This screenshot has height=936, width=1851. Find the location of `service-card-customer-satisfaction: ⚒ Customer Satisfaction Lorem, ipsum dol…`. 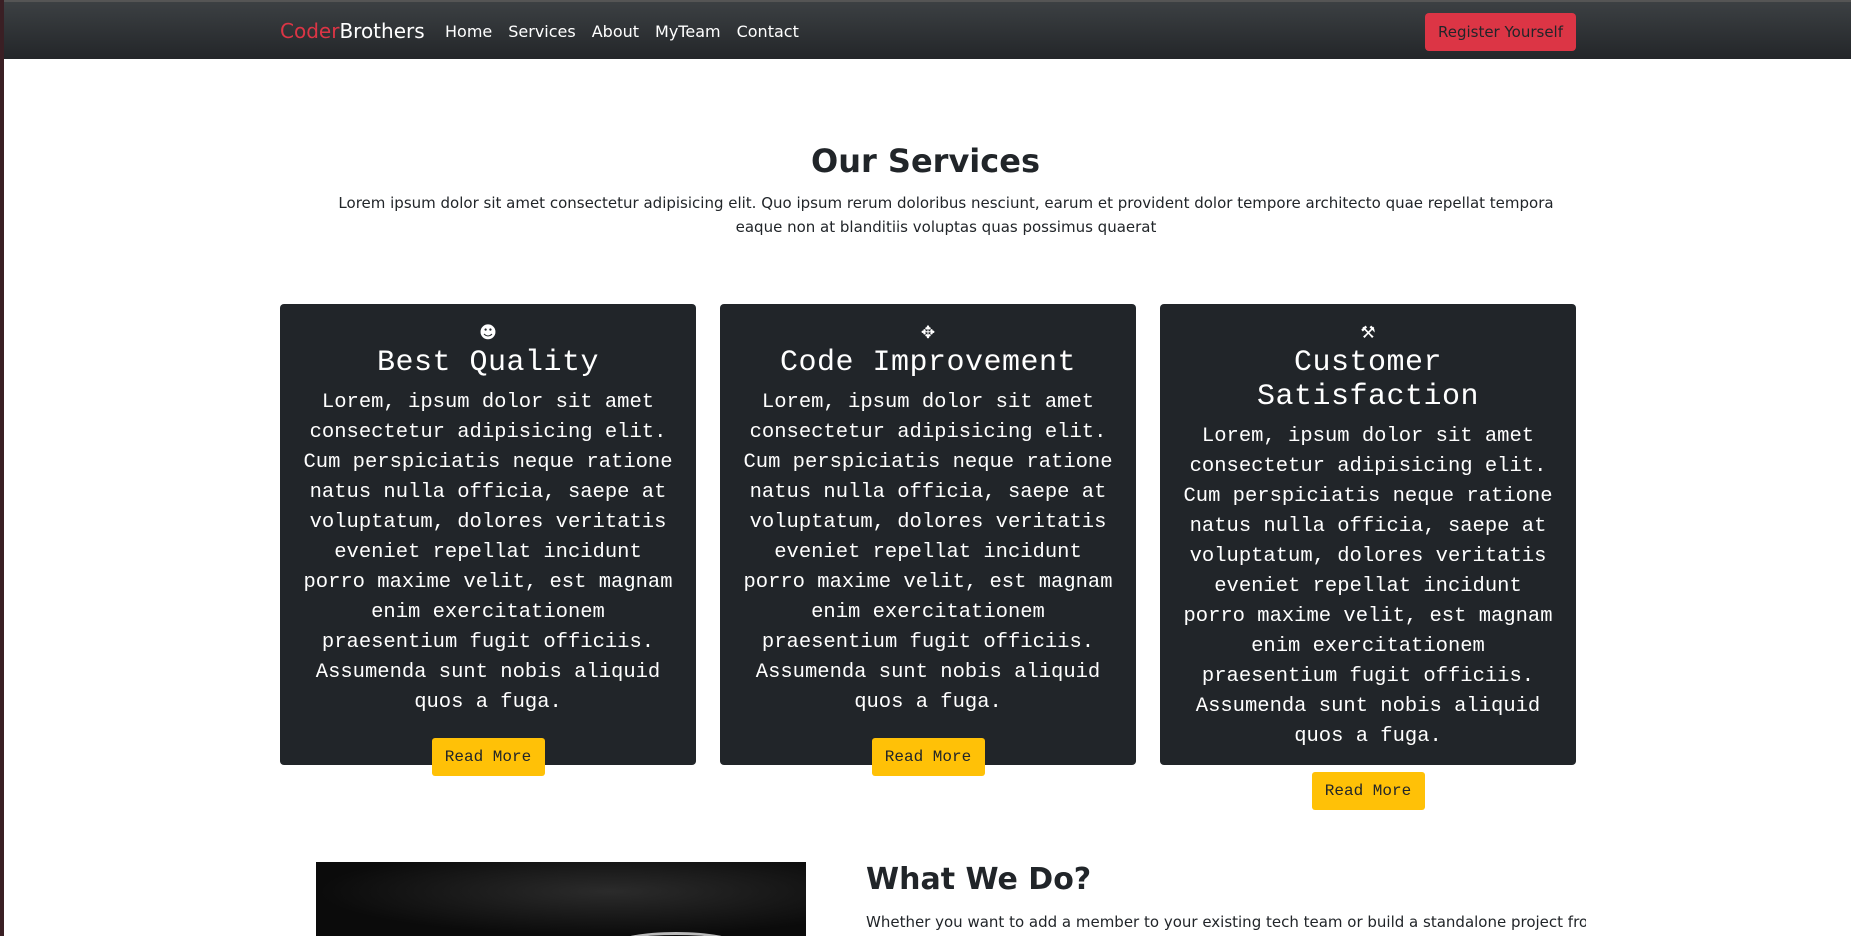

service-card-customer-satisfaction: ⚒ Customer Satisfaction Lorem, ipsum dol… is located at coordinates (1368, 557).